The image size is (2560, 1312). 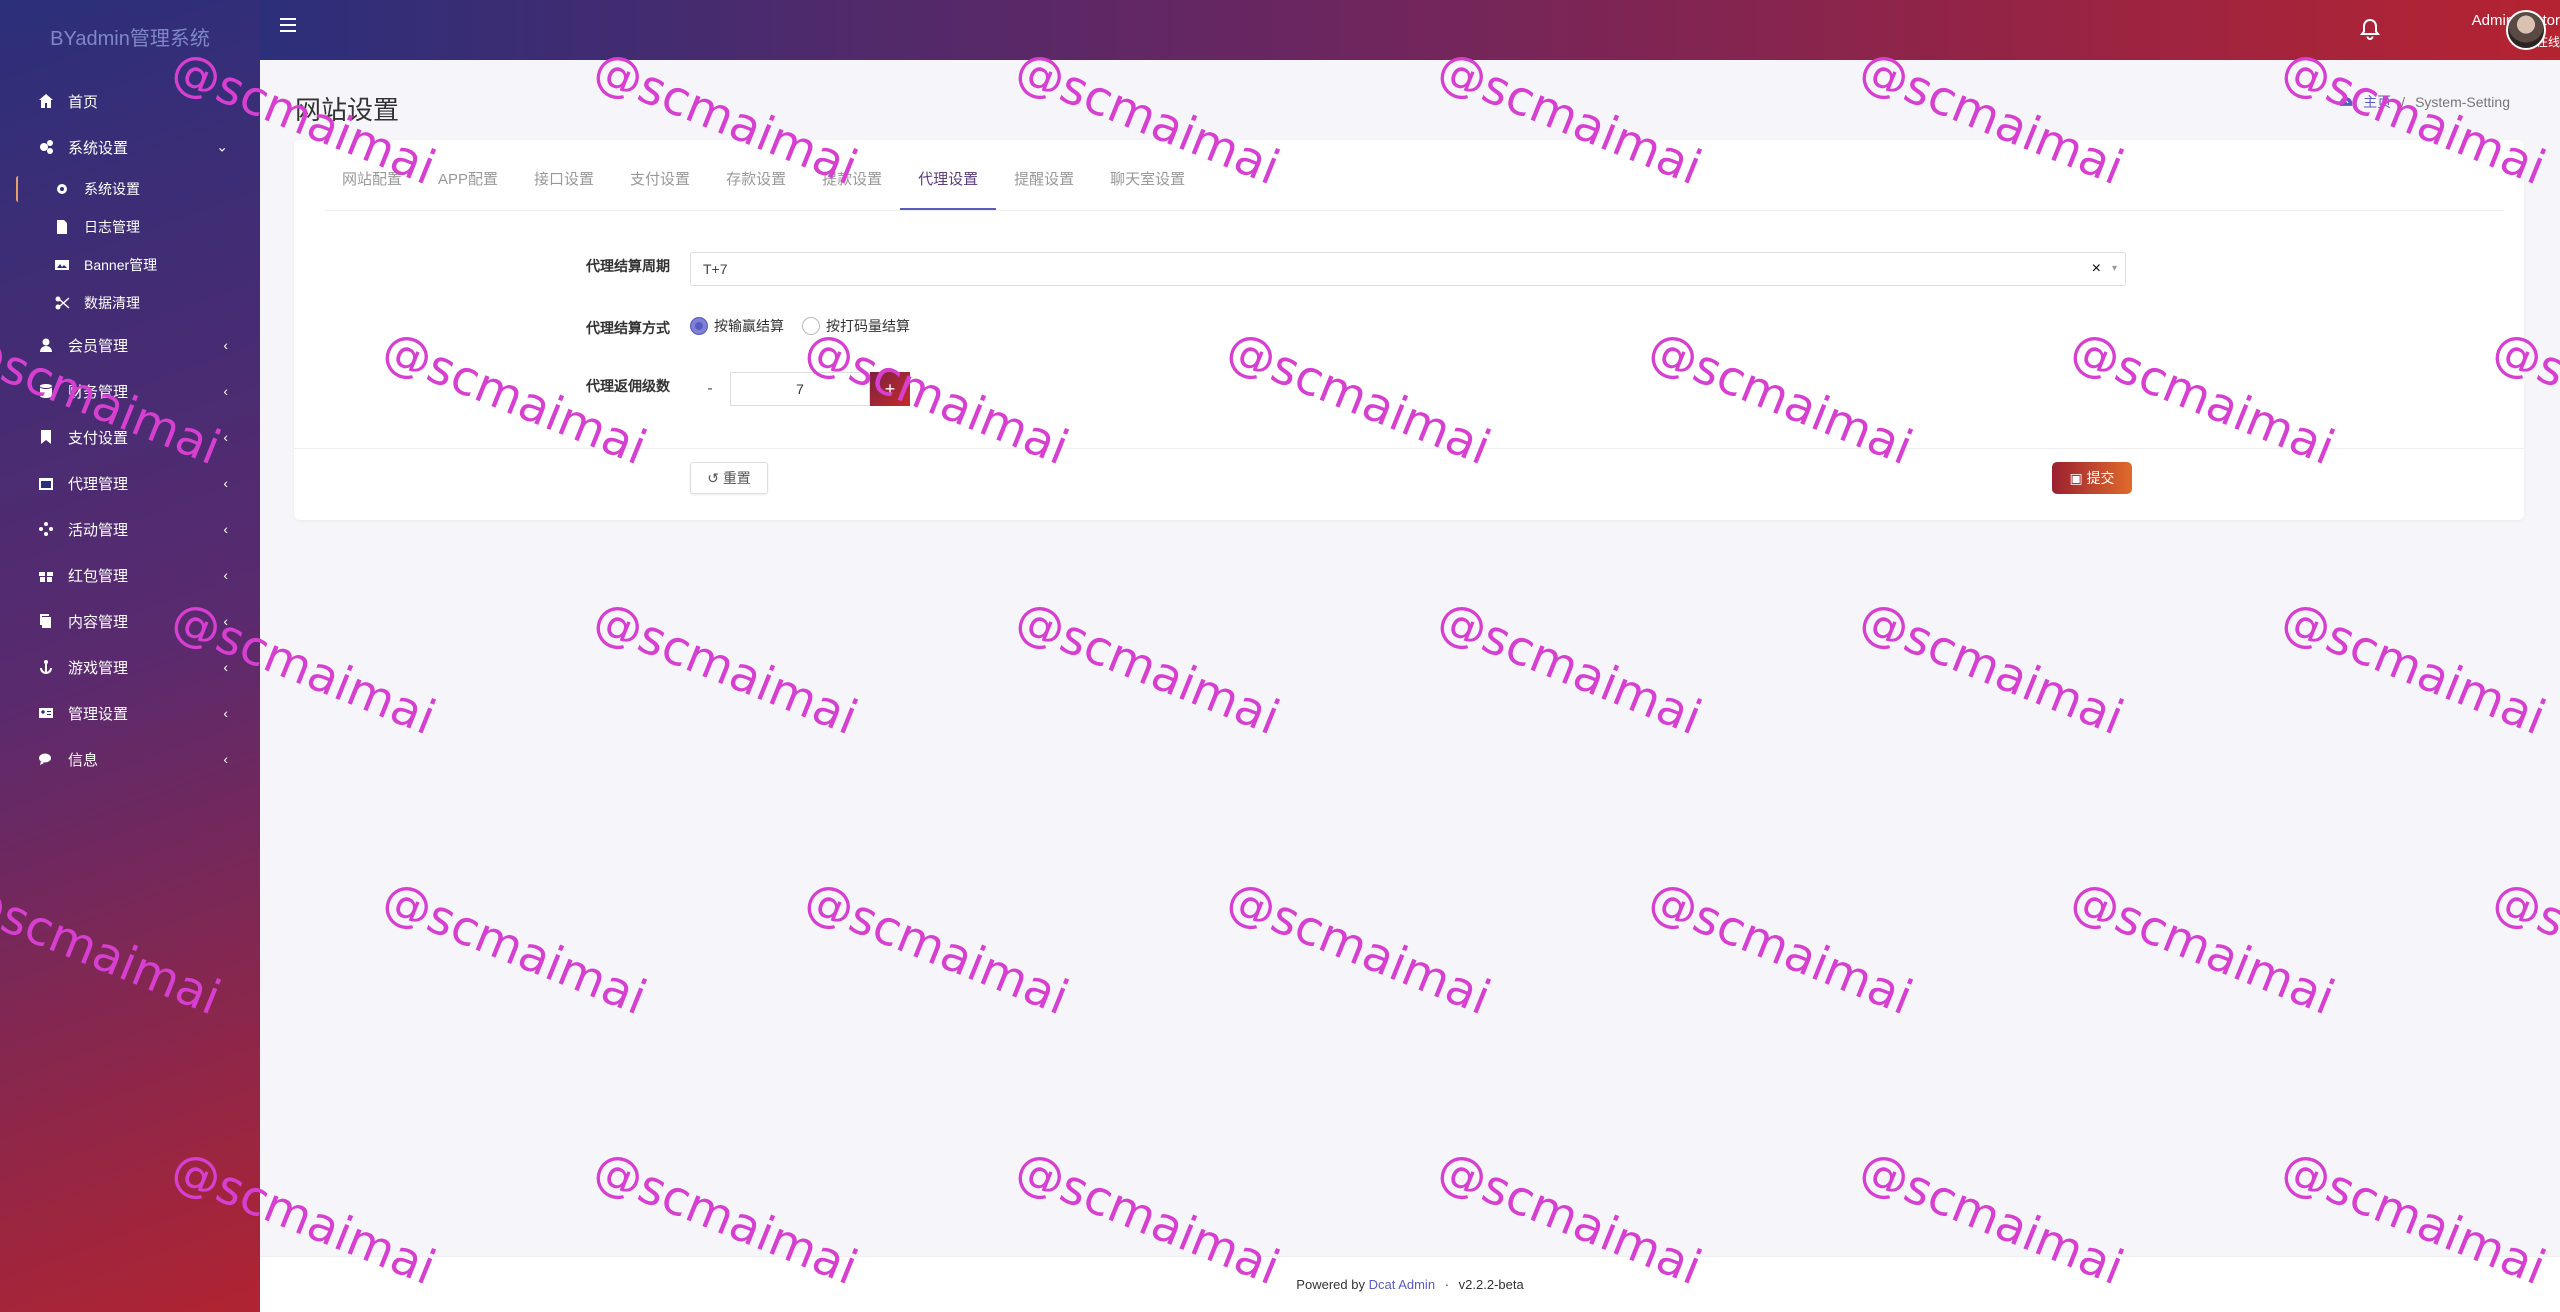 What do you see at coordinates (2370, 29) in the screenshot?
I see `bell-icon` at bounding box center [2370, 29].